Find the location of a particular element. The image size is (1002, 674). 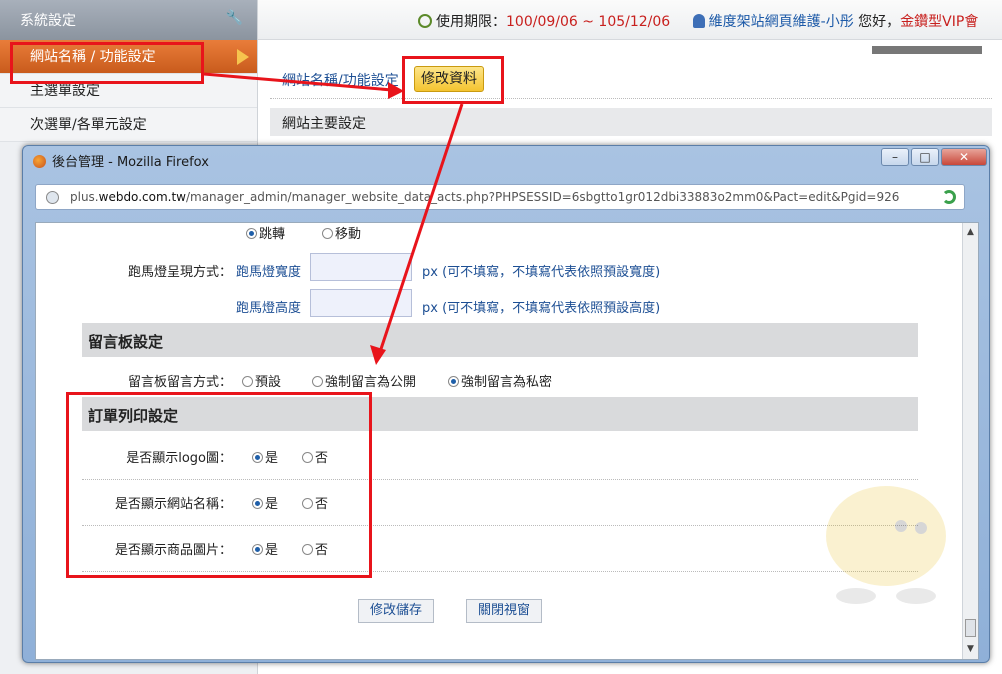

globe-icon is located at coordinates (52, 197).